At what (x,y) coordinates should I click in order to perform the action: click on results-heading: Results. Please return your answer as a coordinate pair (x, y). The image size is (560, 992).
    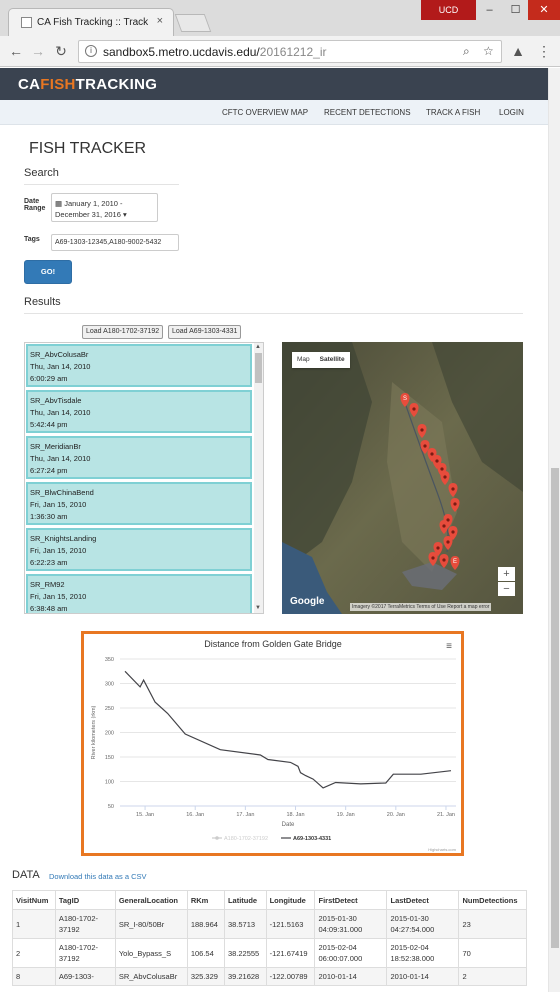
    Looking at the image, I should click on (42, 302).